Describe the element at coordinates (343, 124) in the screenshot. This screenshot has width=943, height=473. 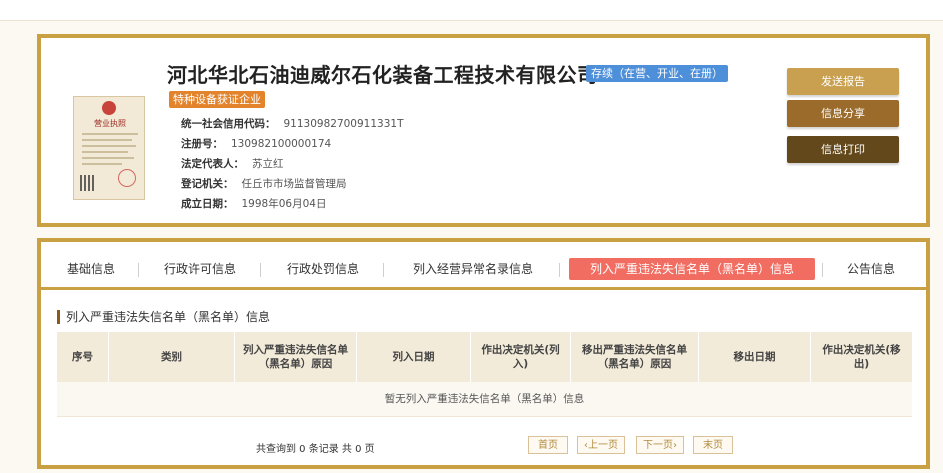
I see `info-value: 91130982700911331T` at that location.